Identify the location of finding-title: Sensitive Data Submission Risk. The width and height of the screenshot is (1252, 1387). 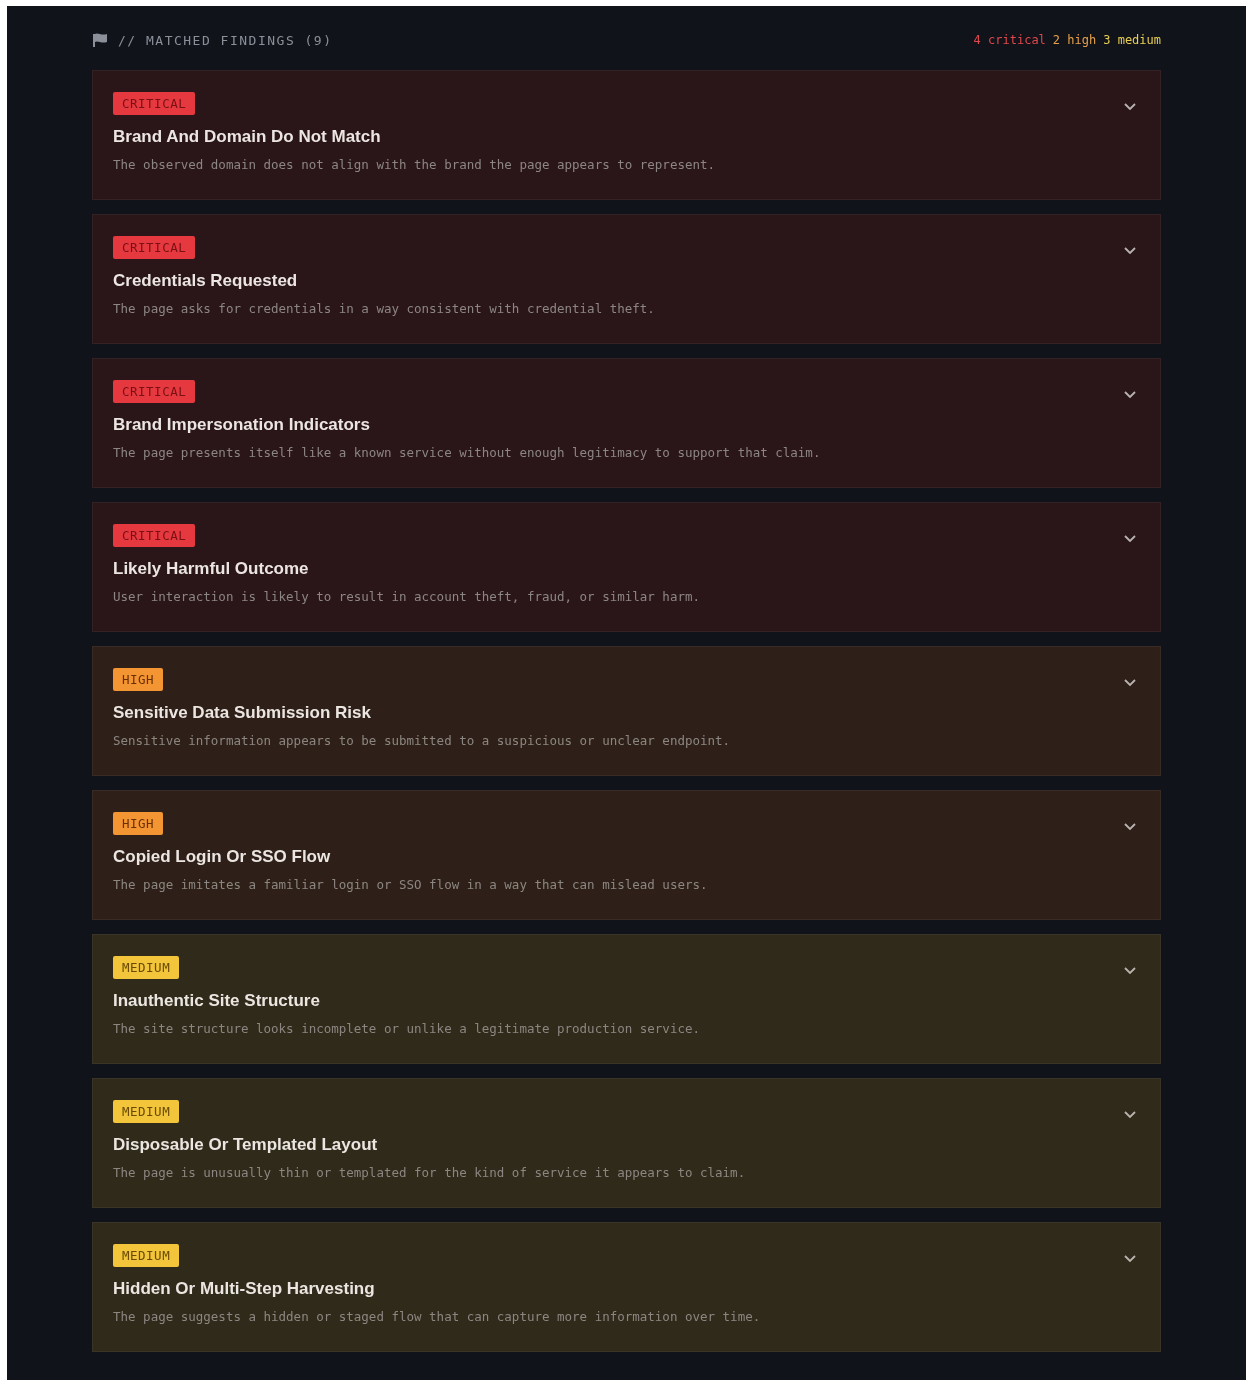
(242, 713).